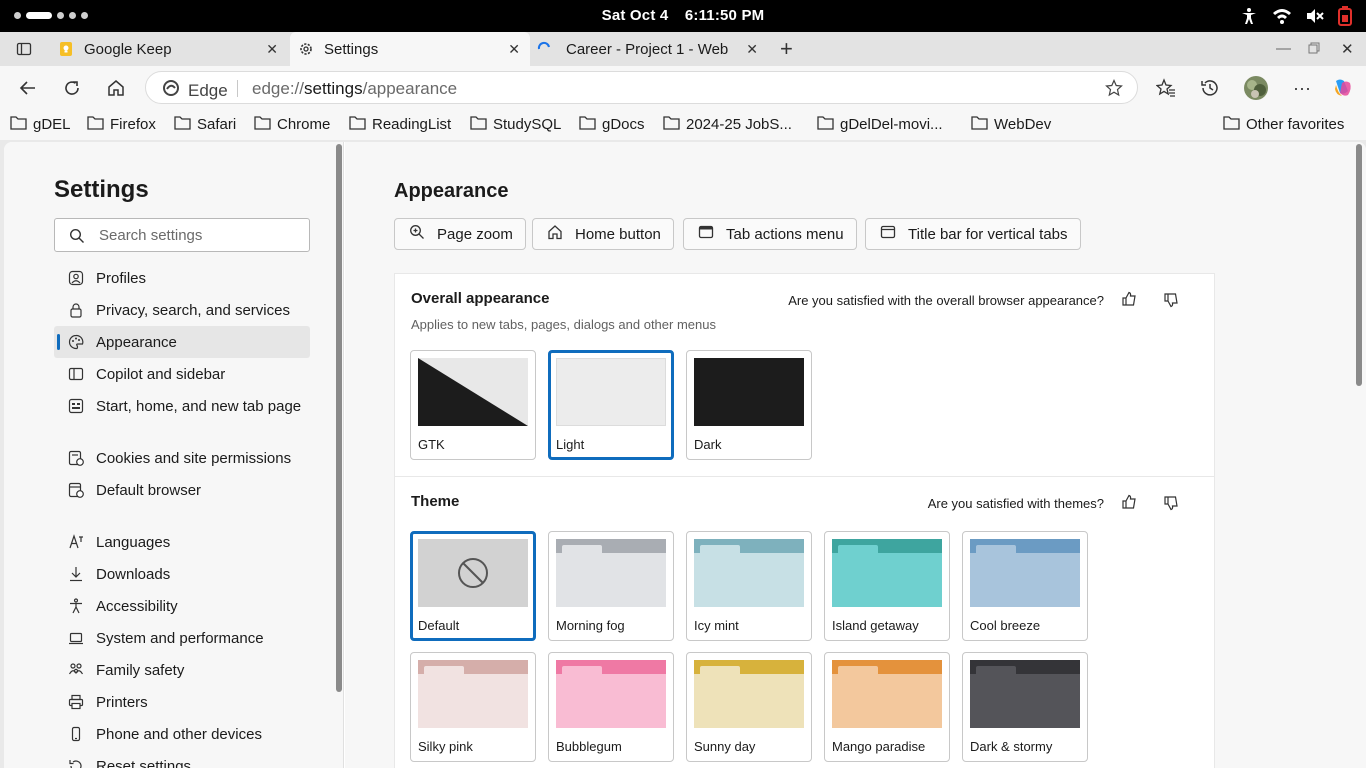 This screenshot has height=768, width=1366. What do you see at coordinates (76, 278) in the screenshot?
I see `profile-icon` at bounding box center [76, 278].